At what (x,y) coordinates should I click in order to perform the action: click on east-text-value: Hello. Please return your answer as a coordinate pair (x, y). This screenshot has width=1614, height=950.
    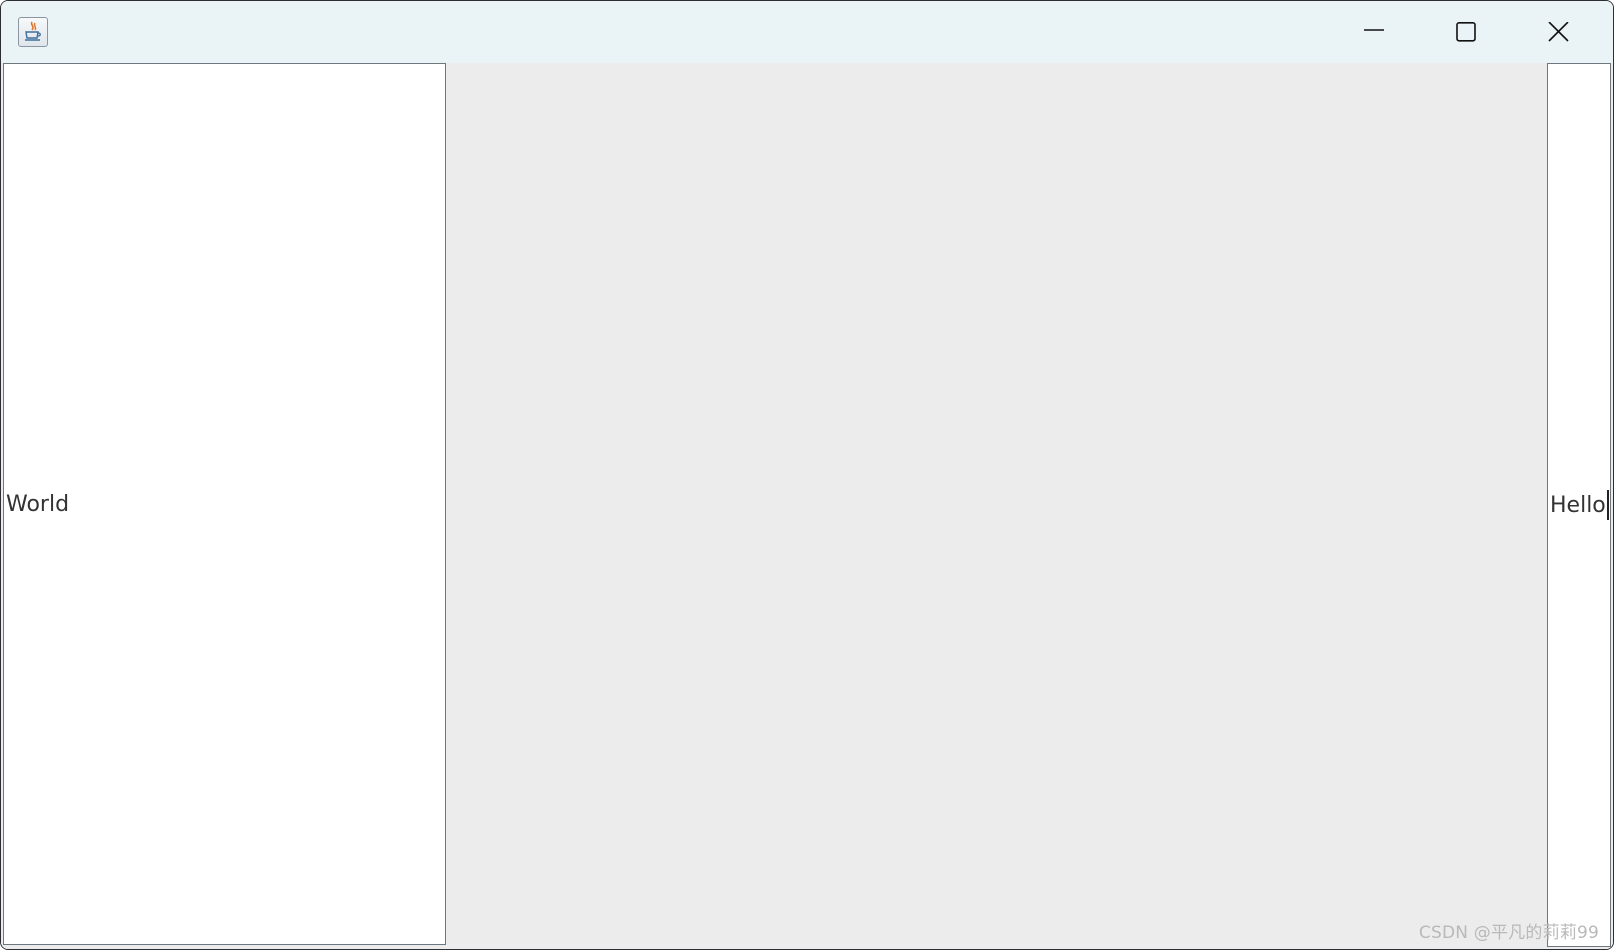
    Looking at the image, I should click on (1578, 505).